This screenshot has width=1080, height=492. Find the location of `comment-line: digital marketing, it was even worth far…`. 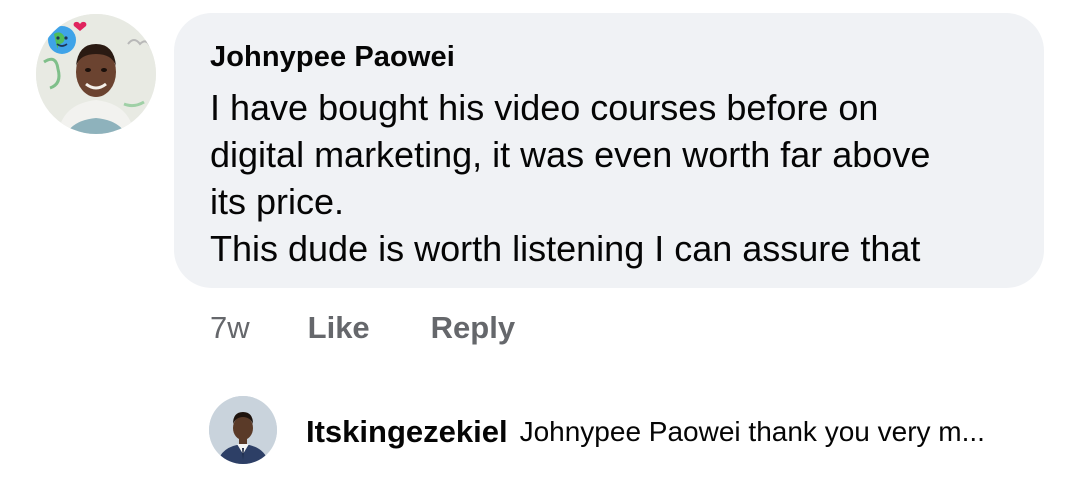

comment-line: digital marketing, it was even worth far… is located at coordinates (570, 154).